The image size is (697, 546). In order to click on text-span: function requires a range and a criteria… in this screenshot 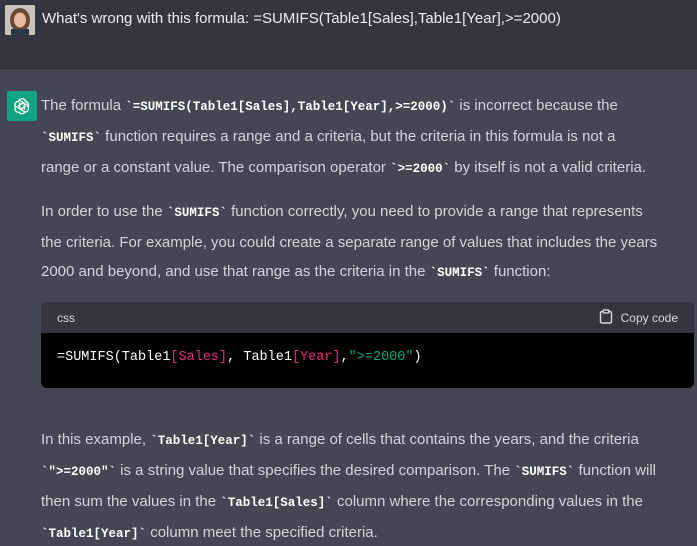, I will do `click(358, 136)`.